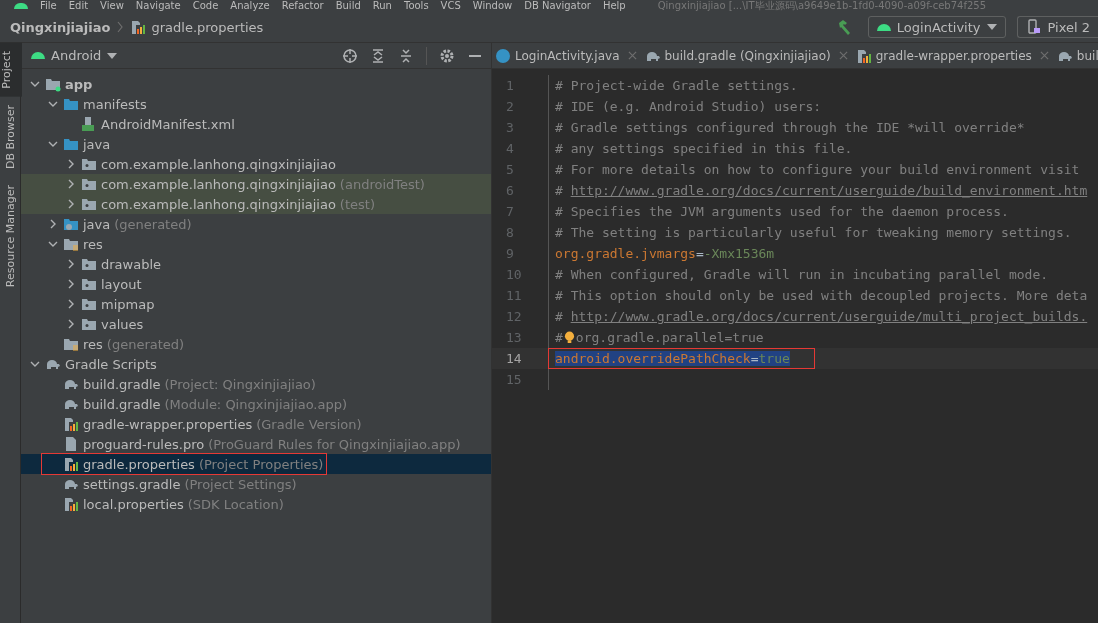 The height and width of the screenshot is (623, 1098). What do you see at coordinates (71, 224) in the screenshot?
I see `folder-gear-icon` at bounding box center [71, 224].